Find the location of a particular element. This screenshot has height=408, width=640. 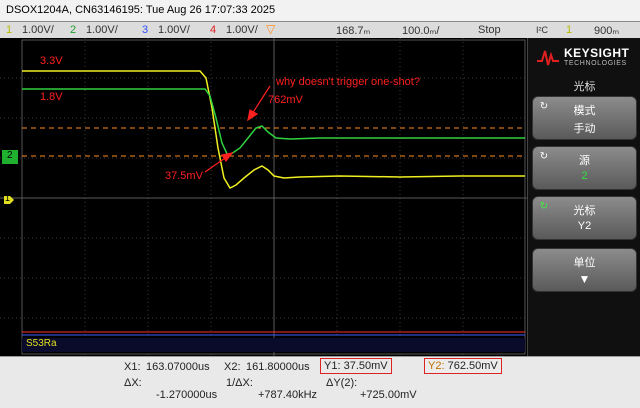

softkey-mode: ↻ 模式 手动 is located at coordinates (584, 118).